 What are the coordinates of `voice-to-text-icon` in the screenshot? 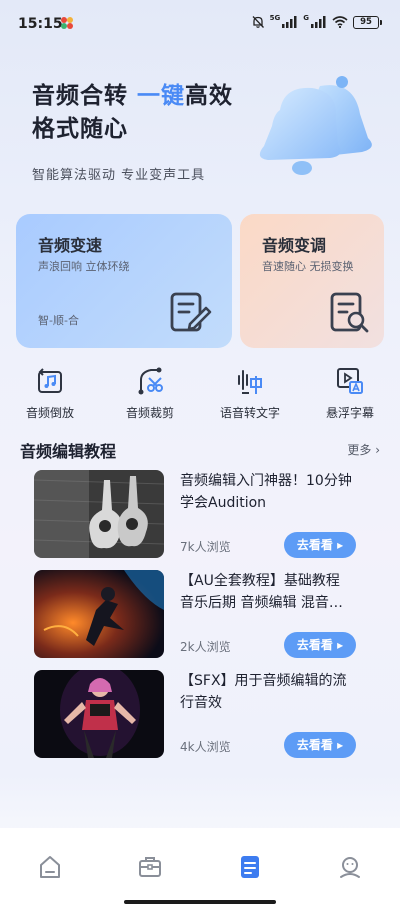 It's located at (250, 382).